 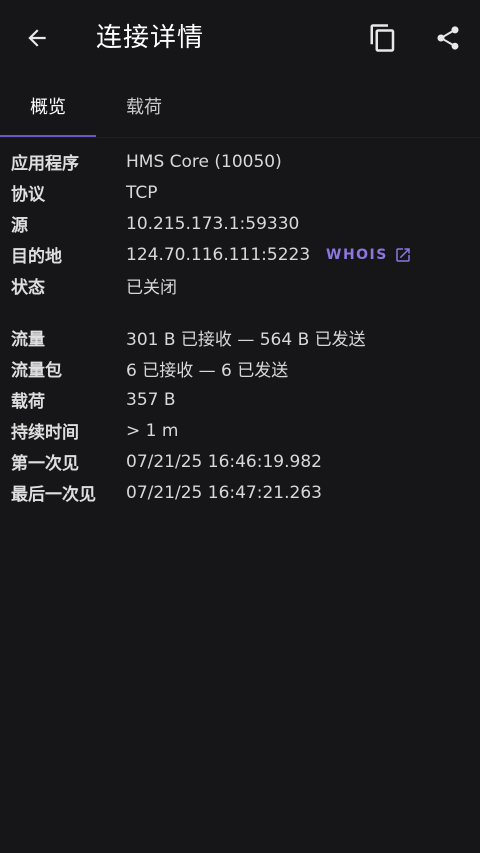 What do you see at coordinates (240, 399) in the screenshot?
I see `detail-row-payload: 载荷 357 B` at bounding box center [240, 399].